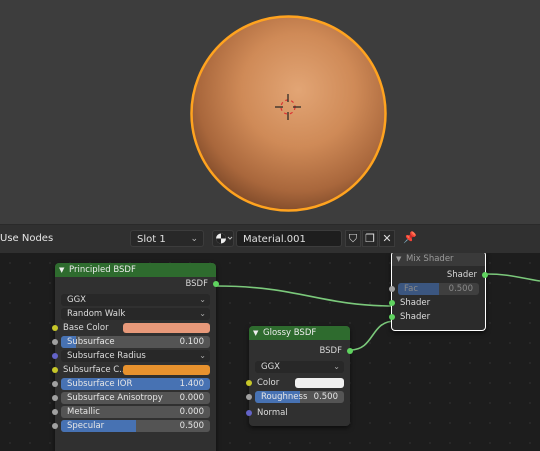 This screenshot has width=540, height=451. Describe the element at coordinates (96, 314) in the screenshot. I see `dropdown-value: Random Walk` at that location.